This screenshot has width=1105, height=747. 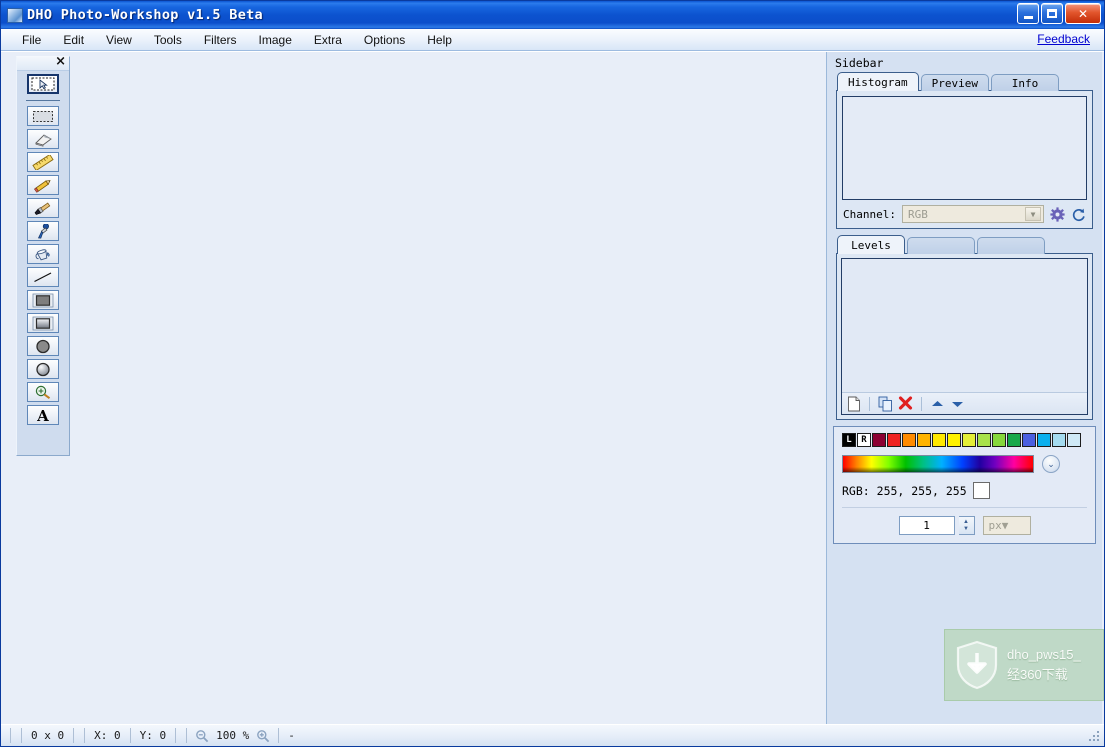 I want to click on histogram-refresh-button, so click(x=1078, y=214).